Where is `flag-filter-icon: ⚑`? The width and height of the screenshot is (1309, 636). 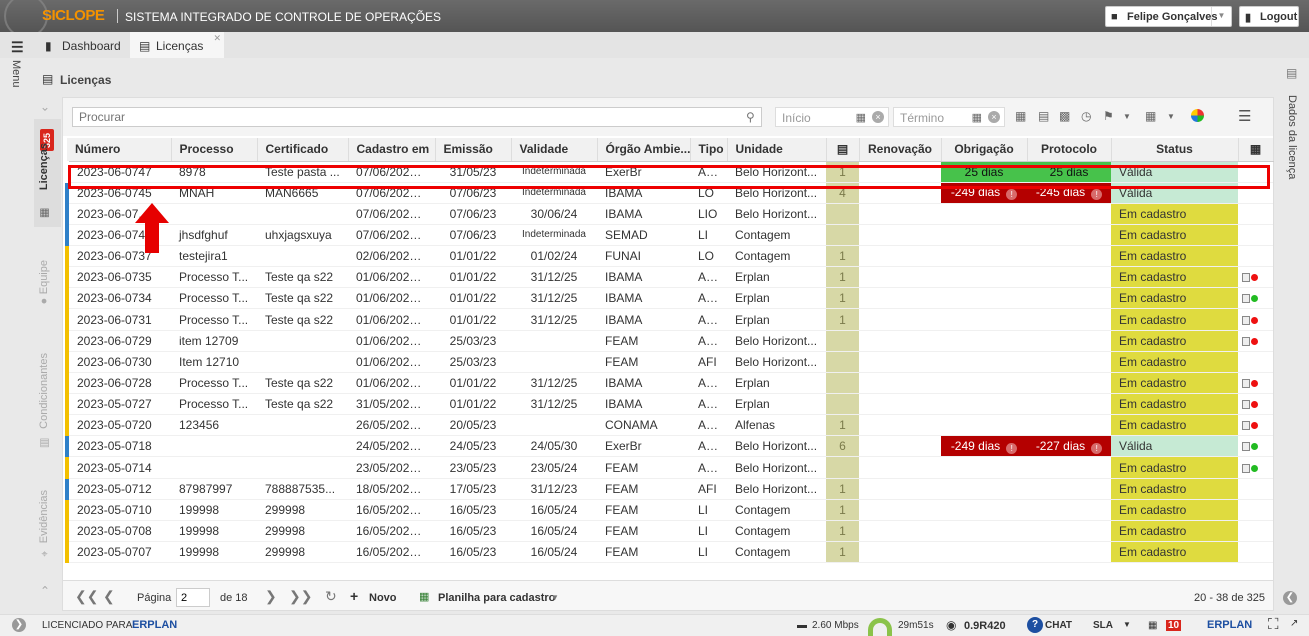
flag-filter-icon: ⚑ is located at coordinates (1108, 116).